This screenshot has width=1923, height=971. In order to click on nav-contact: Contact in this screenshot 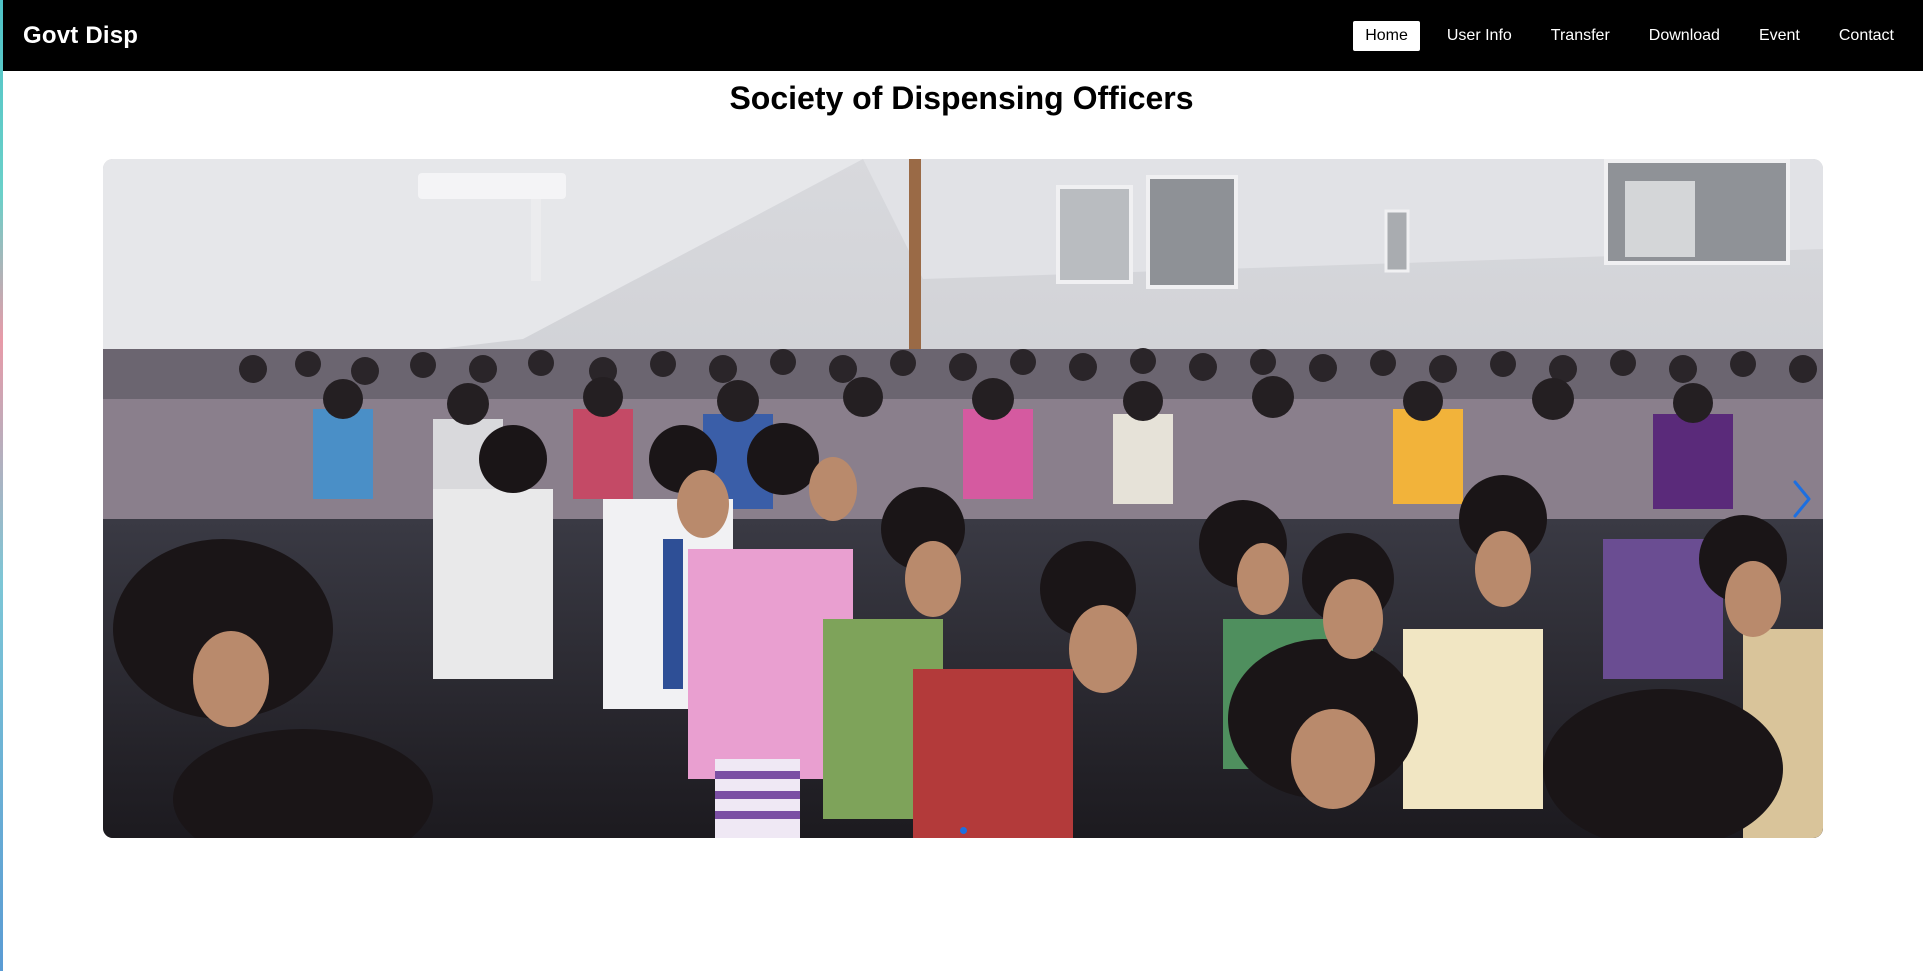, I will do `click(1866, 36)`.